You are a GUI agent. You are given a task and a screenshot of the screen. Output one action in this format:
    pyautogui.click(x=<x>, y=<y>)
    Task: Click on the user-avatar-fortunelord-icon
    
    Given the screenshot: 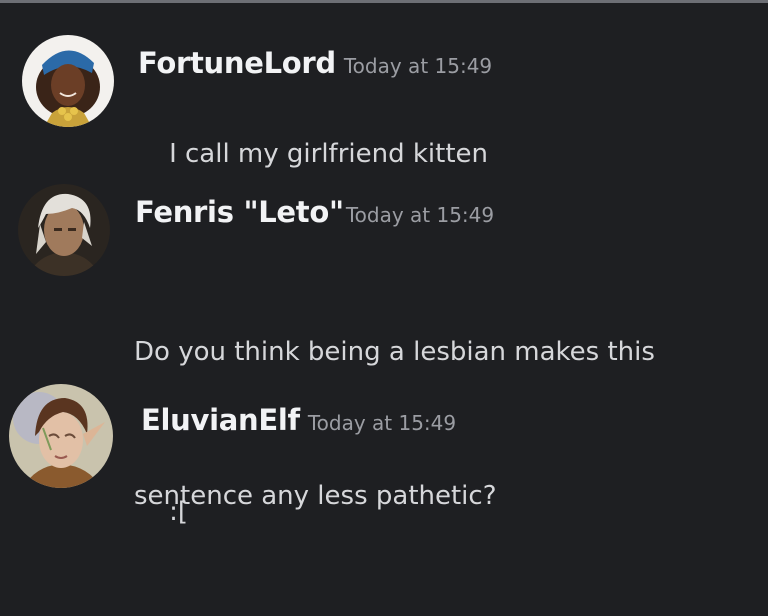 What is the action you would take?
    pyautogui.click(x=68, y=81)
    